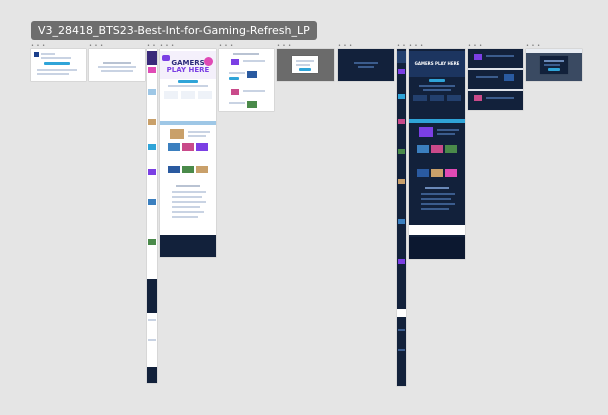 The width and height of the screenshot is (608, 415). What do you see at coordinates (437, 63) in the screenshot?
I see `hero-title: GAMERS PLAY HERE` at bounding box center [437, 63].